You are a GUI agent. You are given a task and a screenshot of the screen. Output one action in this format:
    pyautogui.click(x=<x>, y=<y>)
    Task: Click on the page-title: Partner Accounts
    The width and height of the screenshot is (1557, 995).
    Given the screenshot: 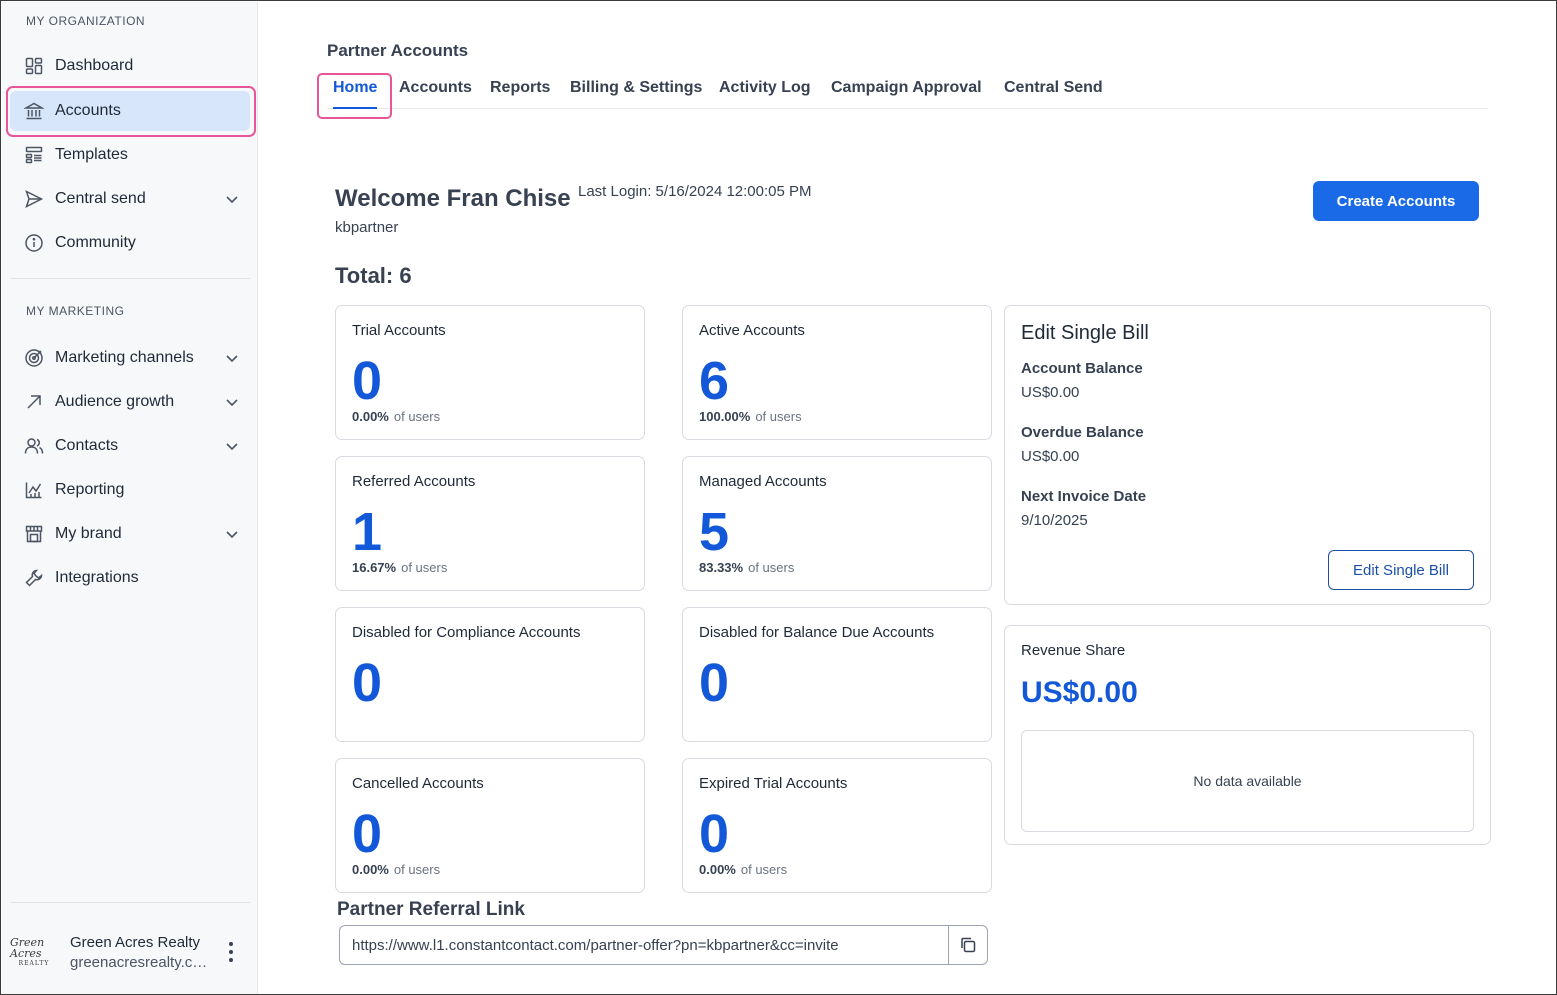 What is the action you would take?
    pyautogui.click(x=398, y=50)
    